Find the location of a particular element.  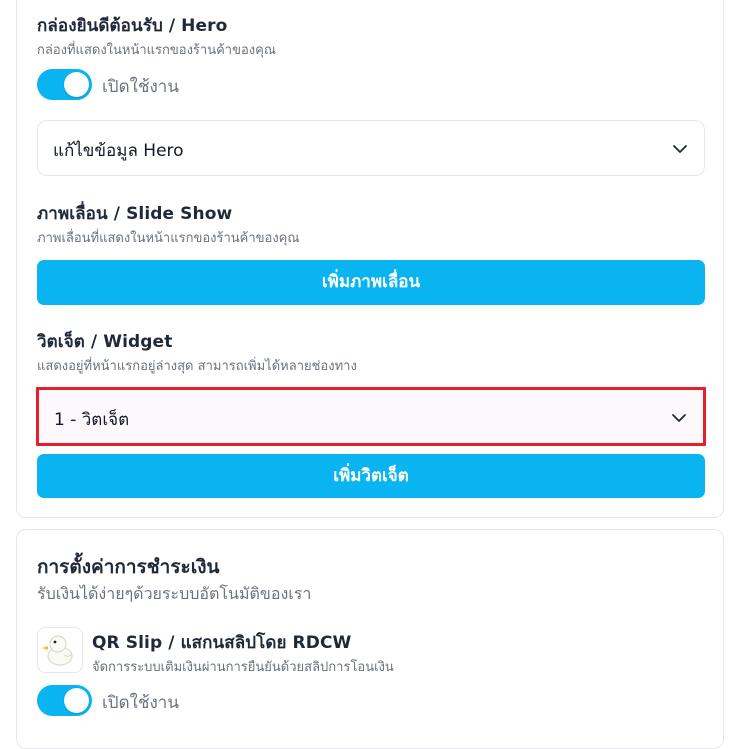

add-widget-button: เพิ่มวิตเจ็ต is located at coordinates (371, 476).